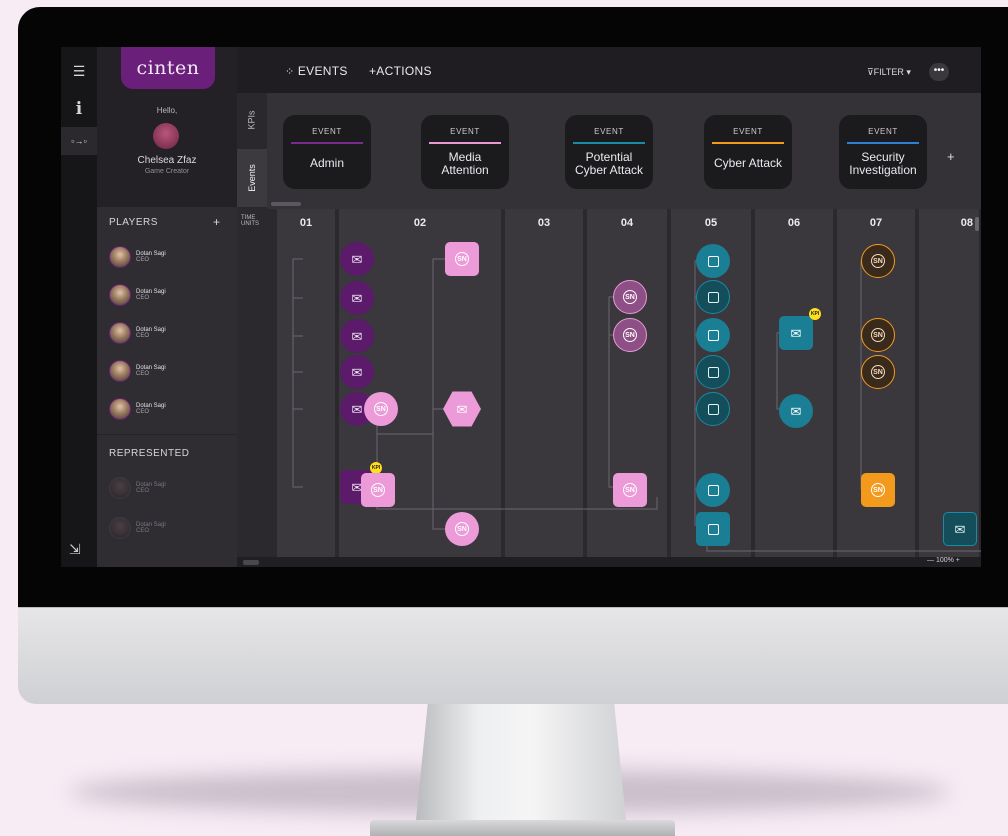 This screenshot has width=1008, height=836. What do you see at coordinates (252, 120) in the screenshot?
I see `tab-kpis: KPIs` at bounding box center [252, 120].